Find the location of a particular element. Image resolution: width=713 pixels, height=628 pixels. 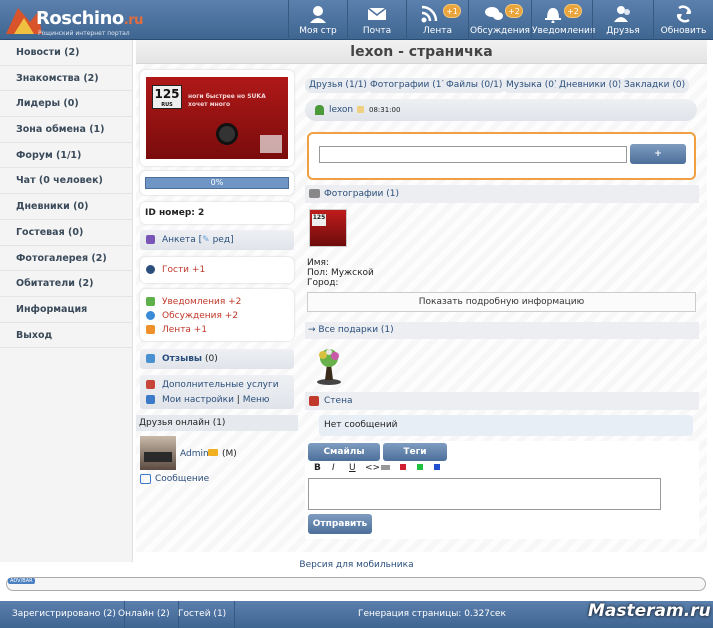

name-label: Имя: is located at coordinates (318, 263).